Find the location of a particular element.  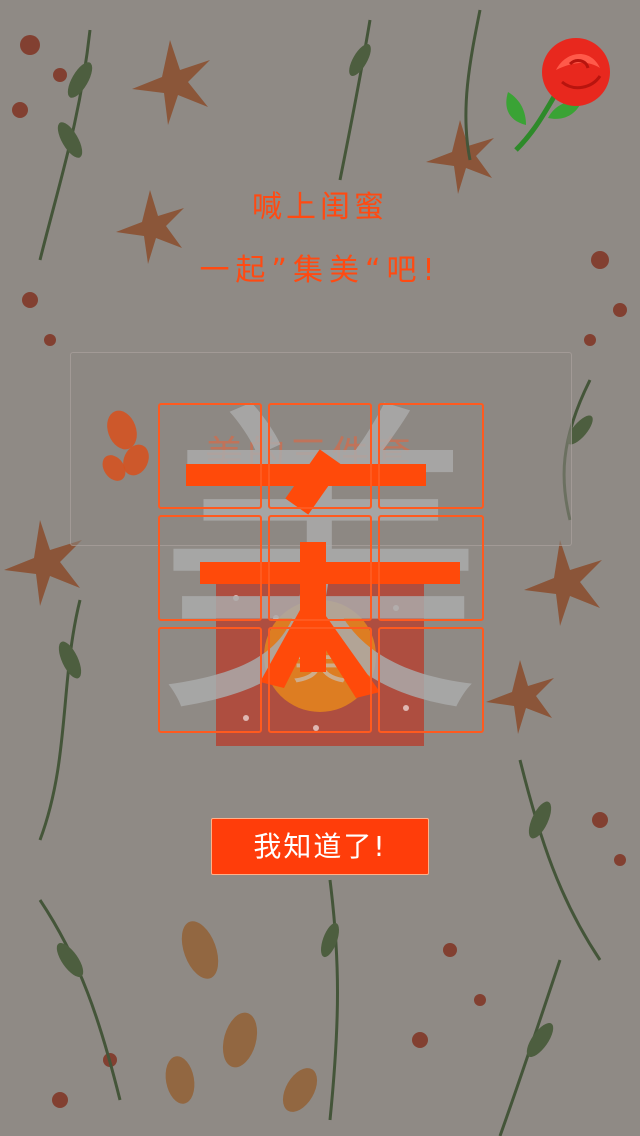

headline-line-2: 一起”集美“吧! is located at coordinates (320, 270).